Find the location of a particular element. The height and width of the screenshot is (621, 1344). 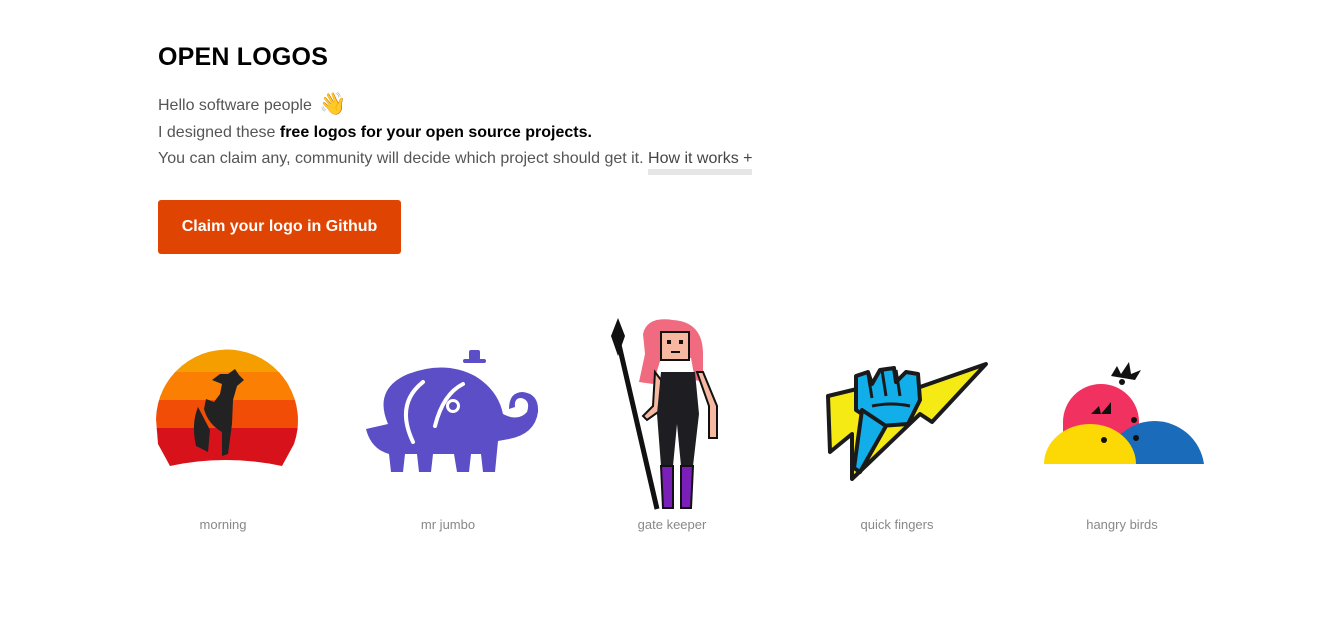

description-prefix: I designed these is located at coordinates (219, 132).